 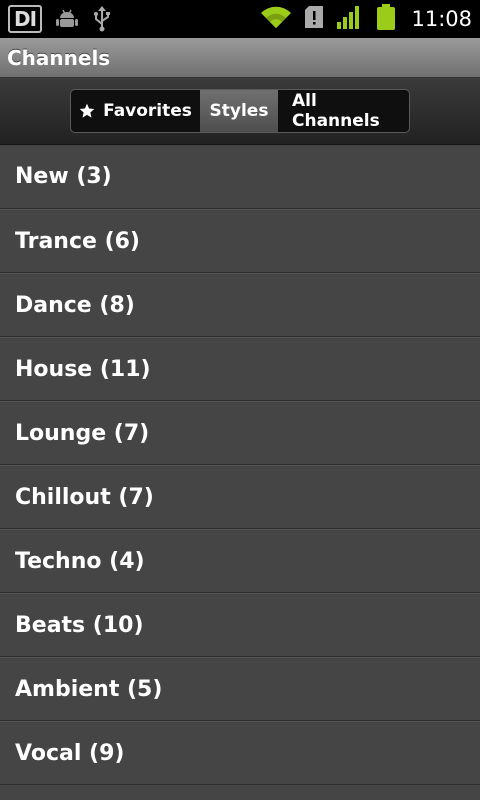 I want to click on sd-card-alert-icon, so click(x=314, y=19).